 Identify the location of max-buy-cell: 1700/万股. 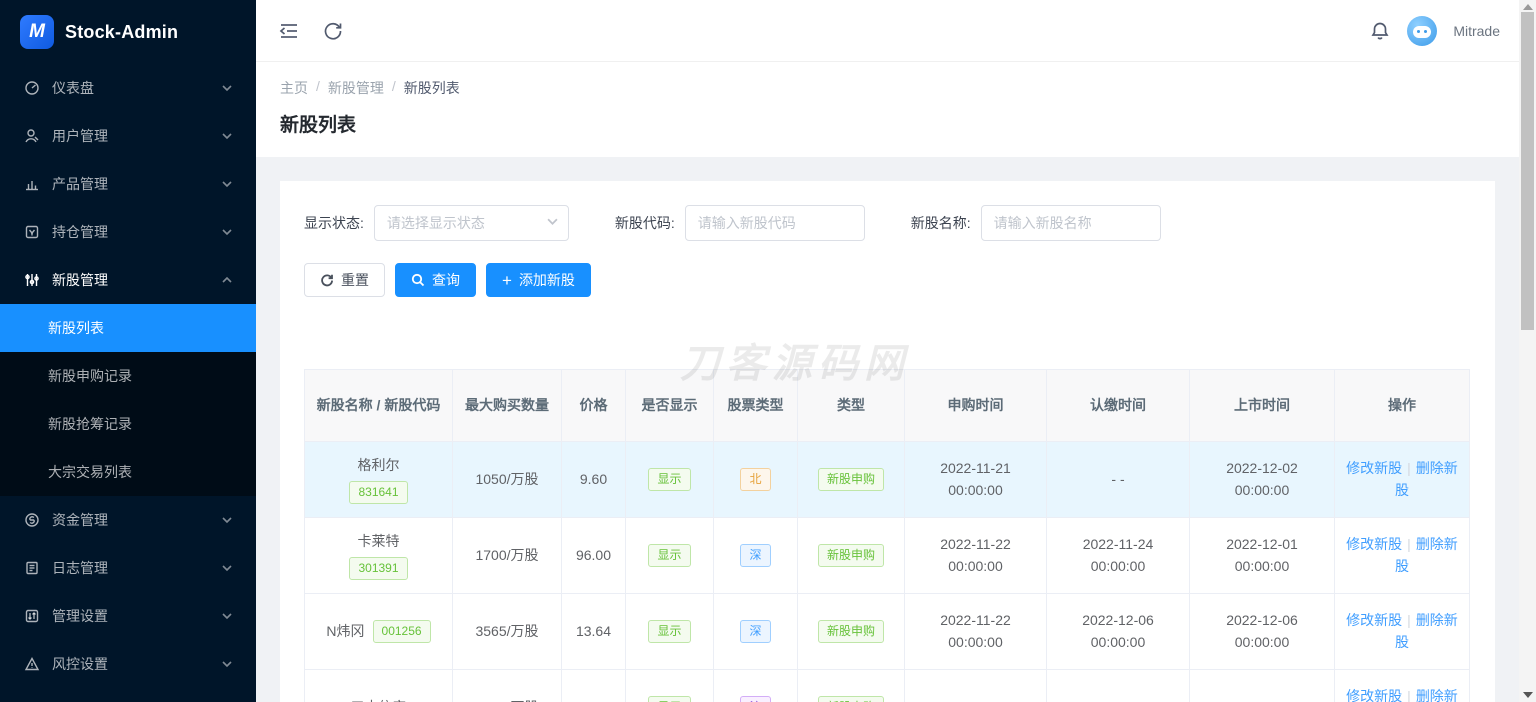
(507, 555).